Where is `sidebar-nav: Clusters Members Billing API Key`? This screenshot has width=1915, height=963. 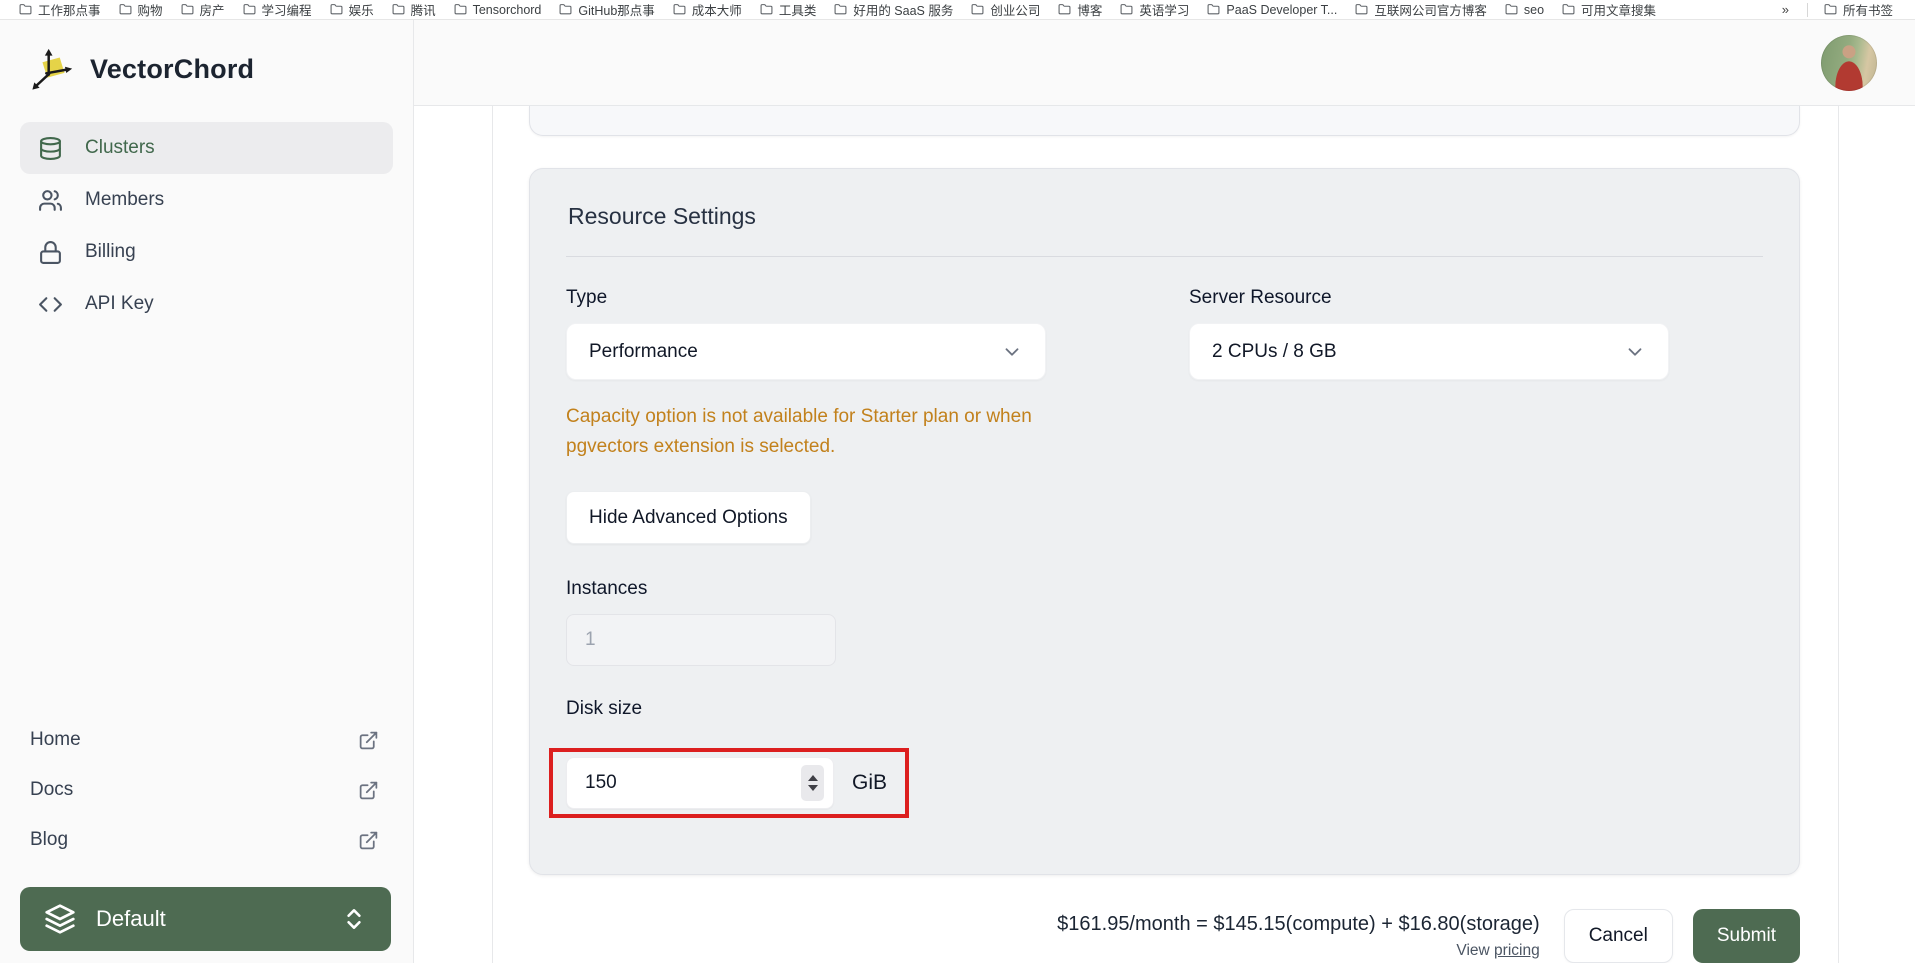
sidebar-nav: Clusters Members Billing API Key is located at coordinates (206, 223).